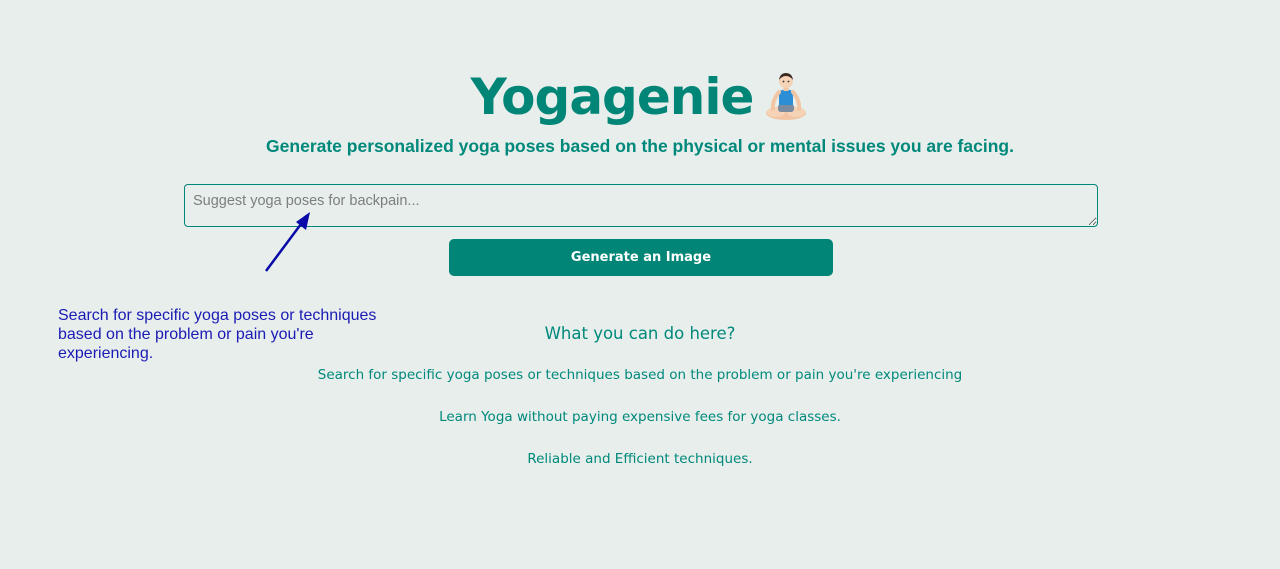 Image resolution: width=1280 pixels, height=569 pixels. Describe the element at coordinates (641, 205) in the screenshot. I see `prompt-input` at that location.